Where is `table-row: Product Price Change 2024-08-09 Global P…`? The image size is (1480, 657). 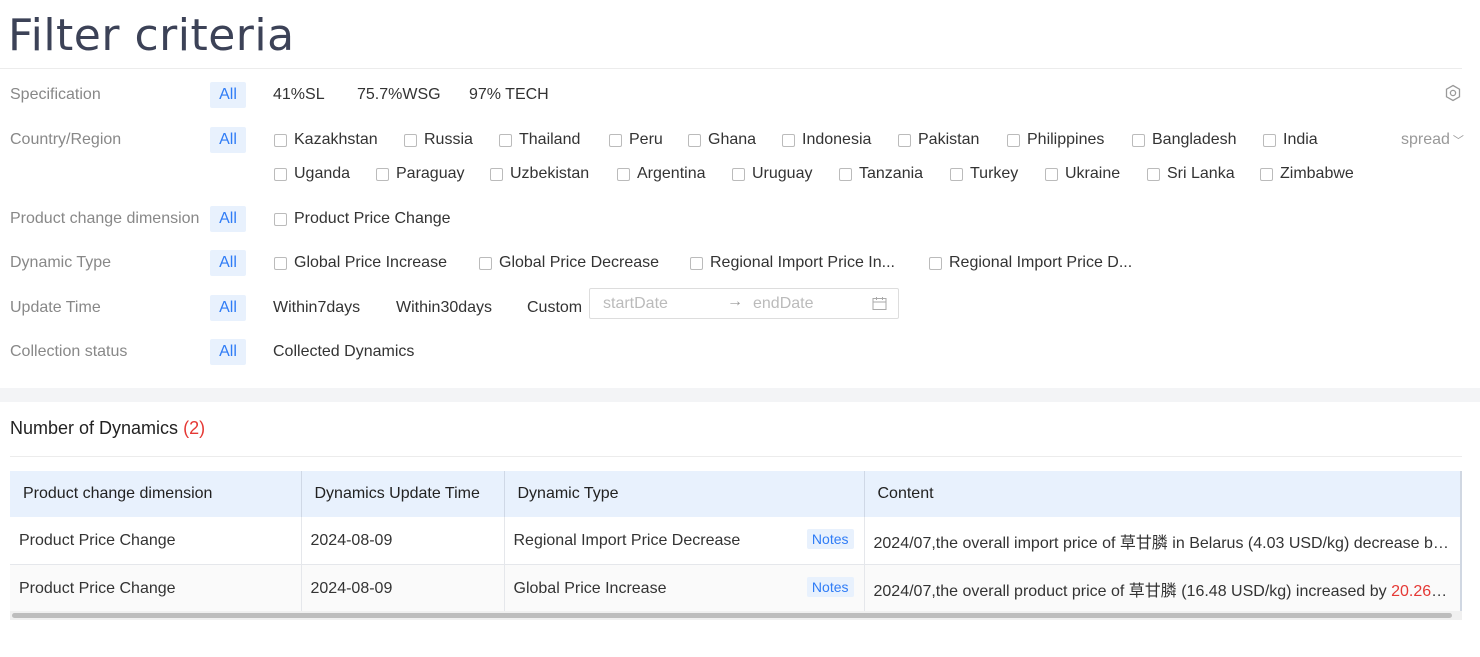 table-row: Product Price Change 2024-08-09 Global P… is located at coordinates (736, 588).